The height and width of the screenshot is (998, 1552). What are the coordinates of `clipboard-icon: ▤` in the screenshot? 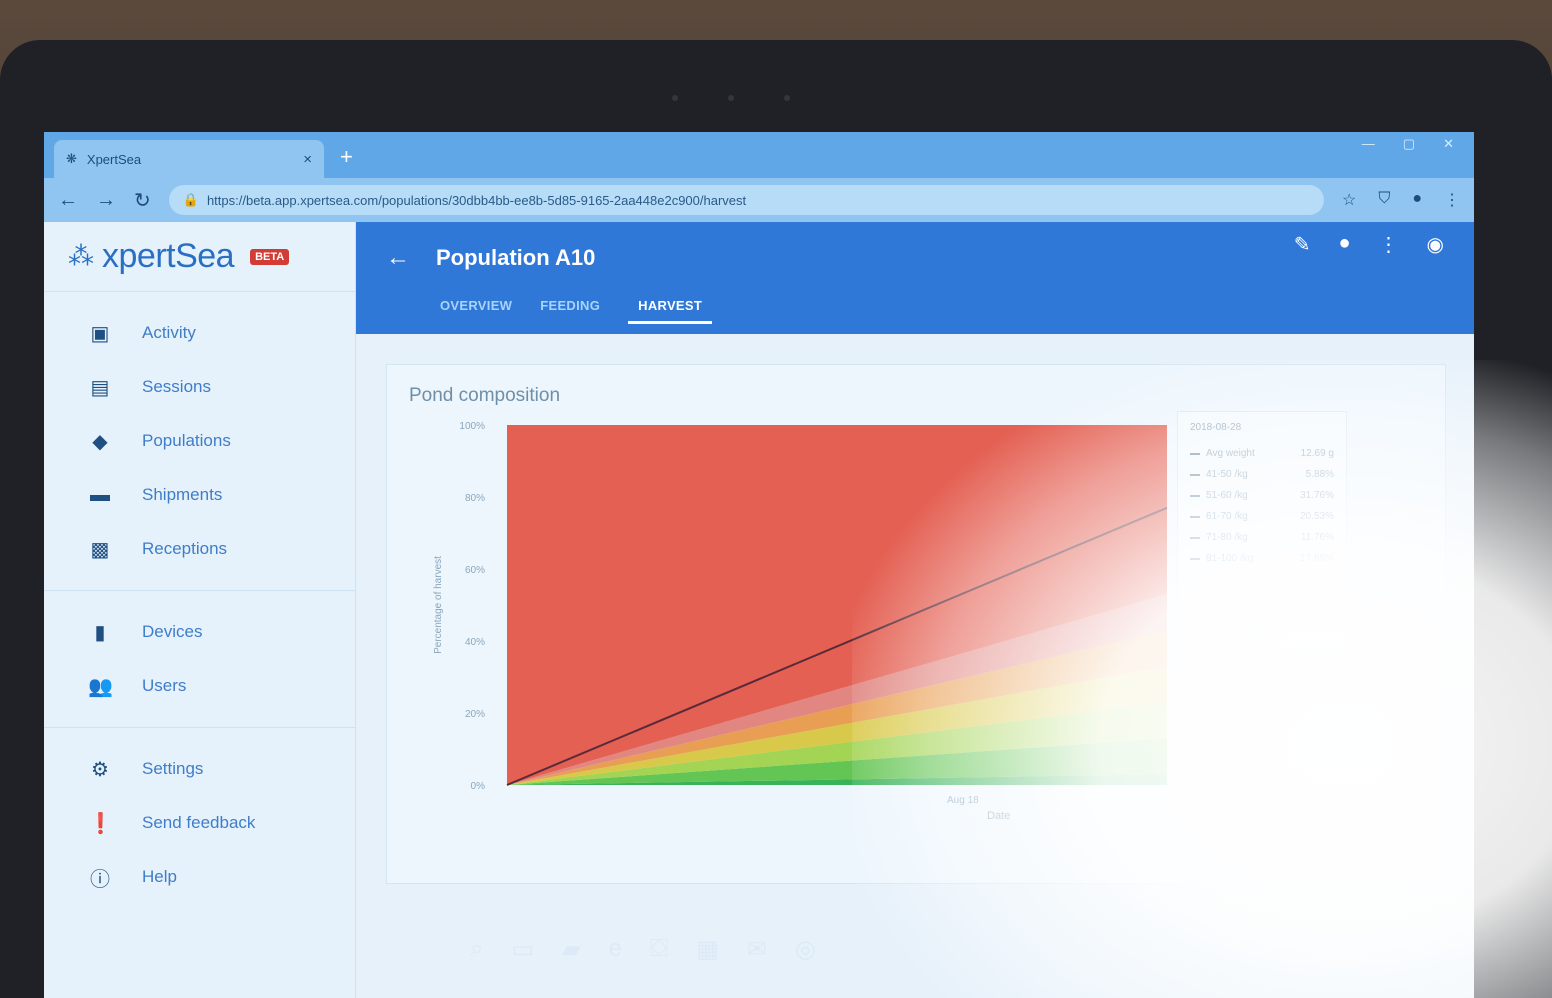 It's located at (100, 387).